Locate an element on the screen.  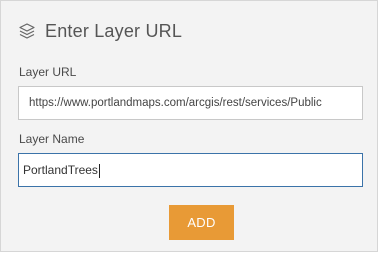
text-caret is located at coordinates (99, 170).